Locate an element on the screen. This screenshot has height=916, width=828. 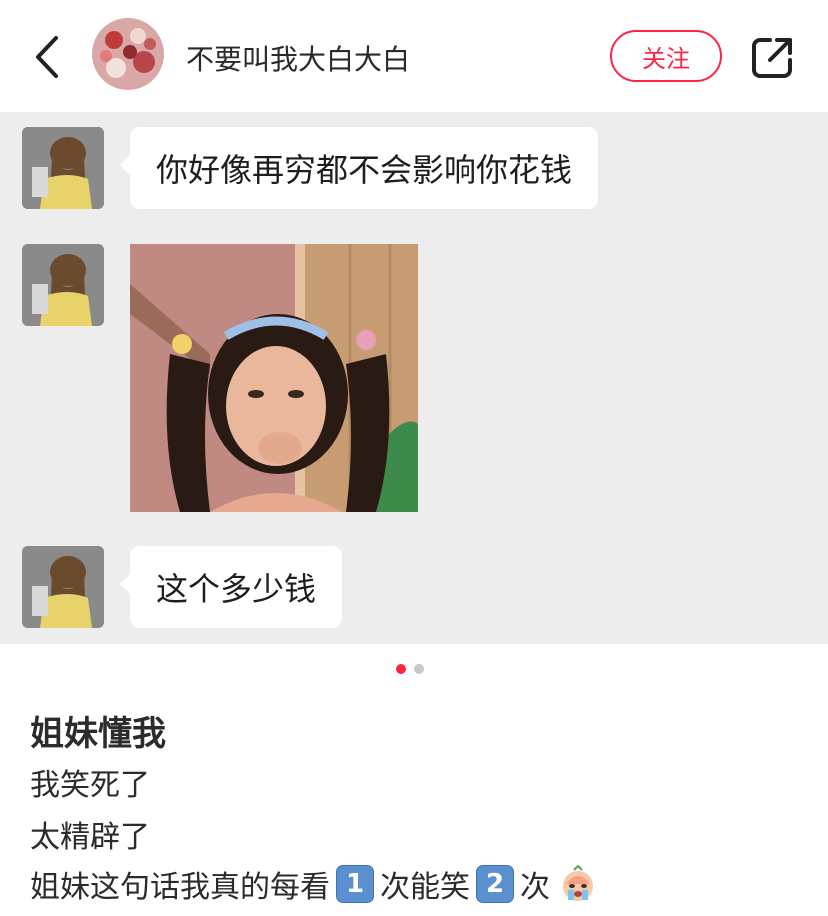
carousel-pagination is located at coordinates (410, 669).